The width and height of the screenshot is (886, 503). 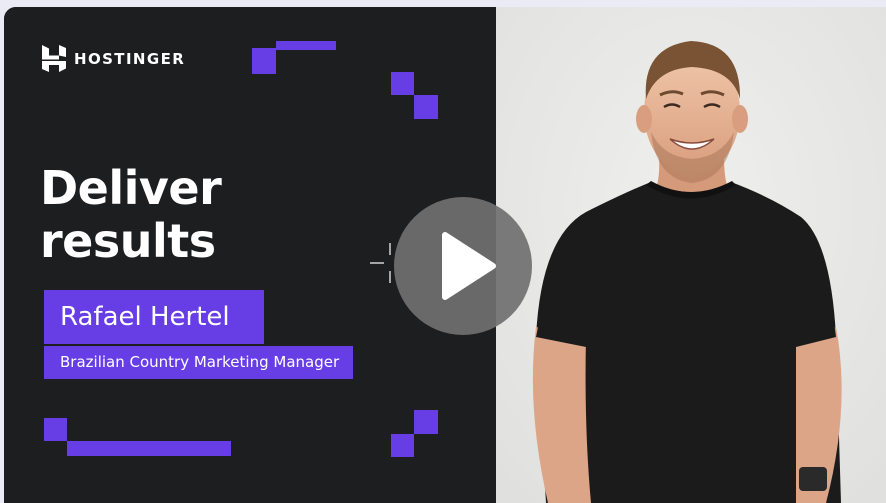 I want to click on headline-line-1: Deliver, so click(x=131, y=188).